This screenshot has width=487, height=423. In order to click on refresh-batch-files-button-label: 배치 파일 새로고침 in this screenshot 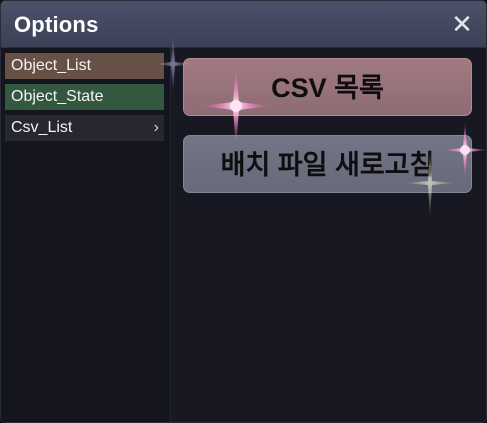, I will do `click(327, 165)`.